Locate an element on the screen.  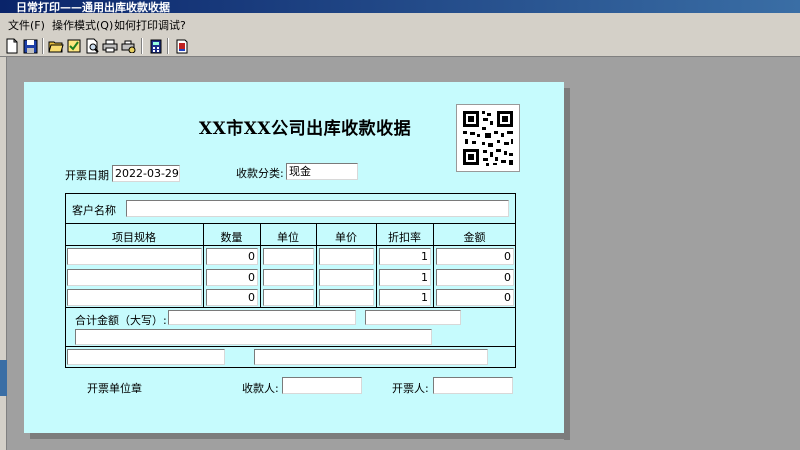
issue-date-field: 2022-03-29 is located at coordinates (146, 173).